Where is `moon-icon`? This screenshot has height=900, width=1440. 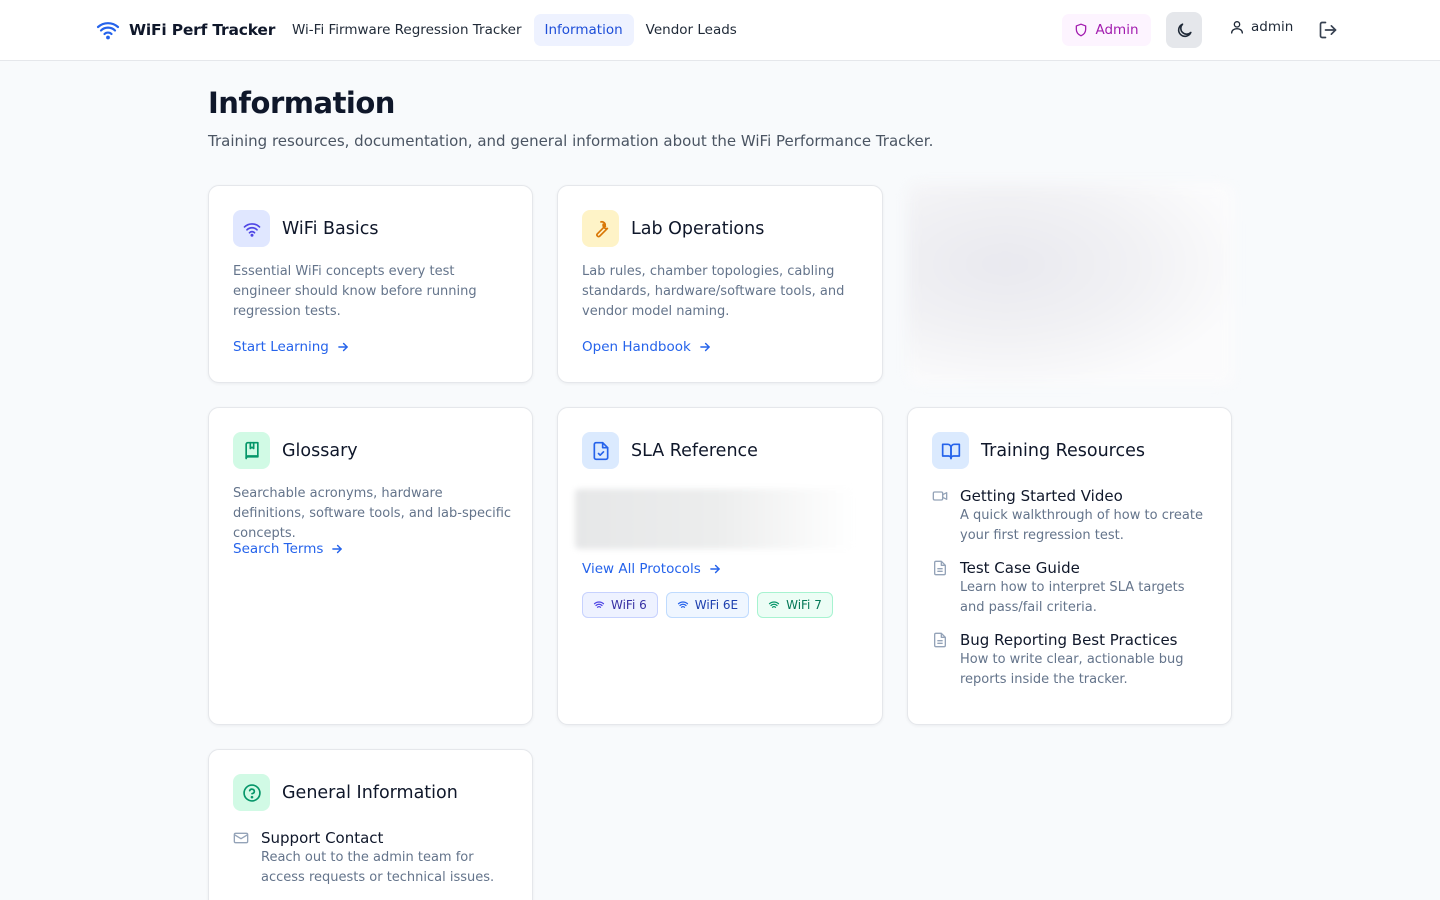
moon-icon is located at coordinates (1184, 29).